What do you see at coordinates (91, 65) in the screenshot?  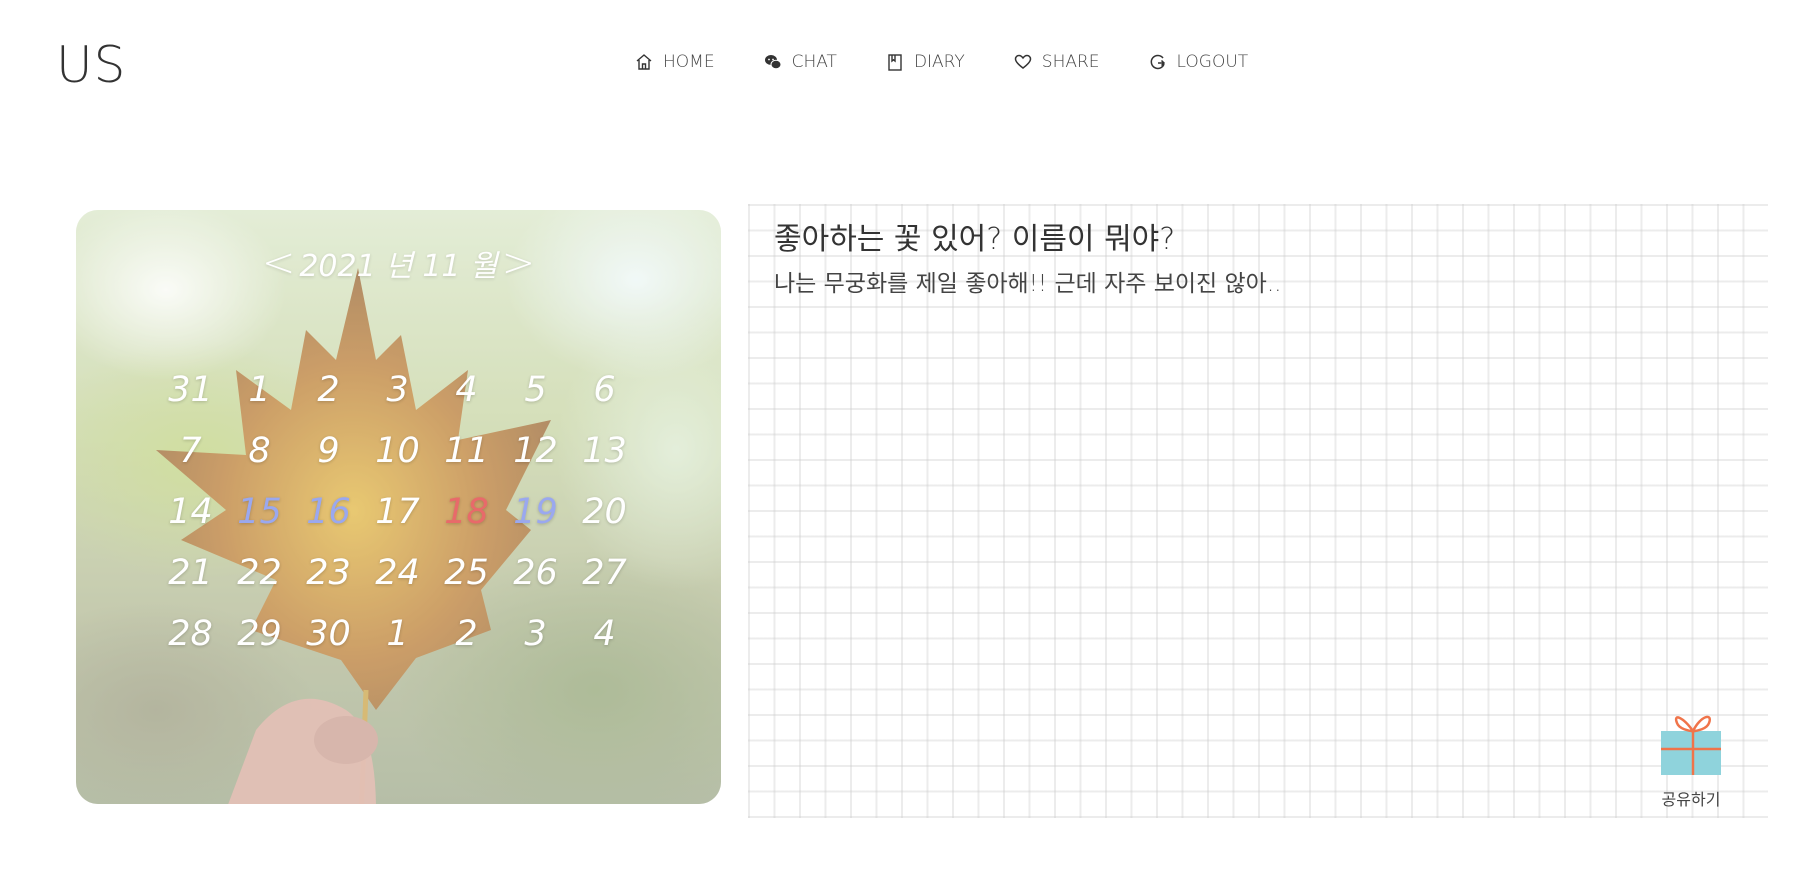 I see `logo: US` at bounding box center [91, 65].